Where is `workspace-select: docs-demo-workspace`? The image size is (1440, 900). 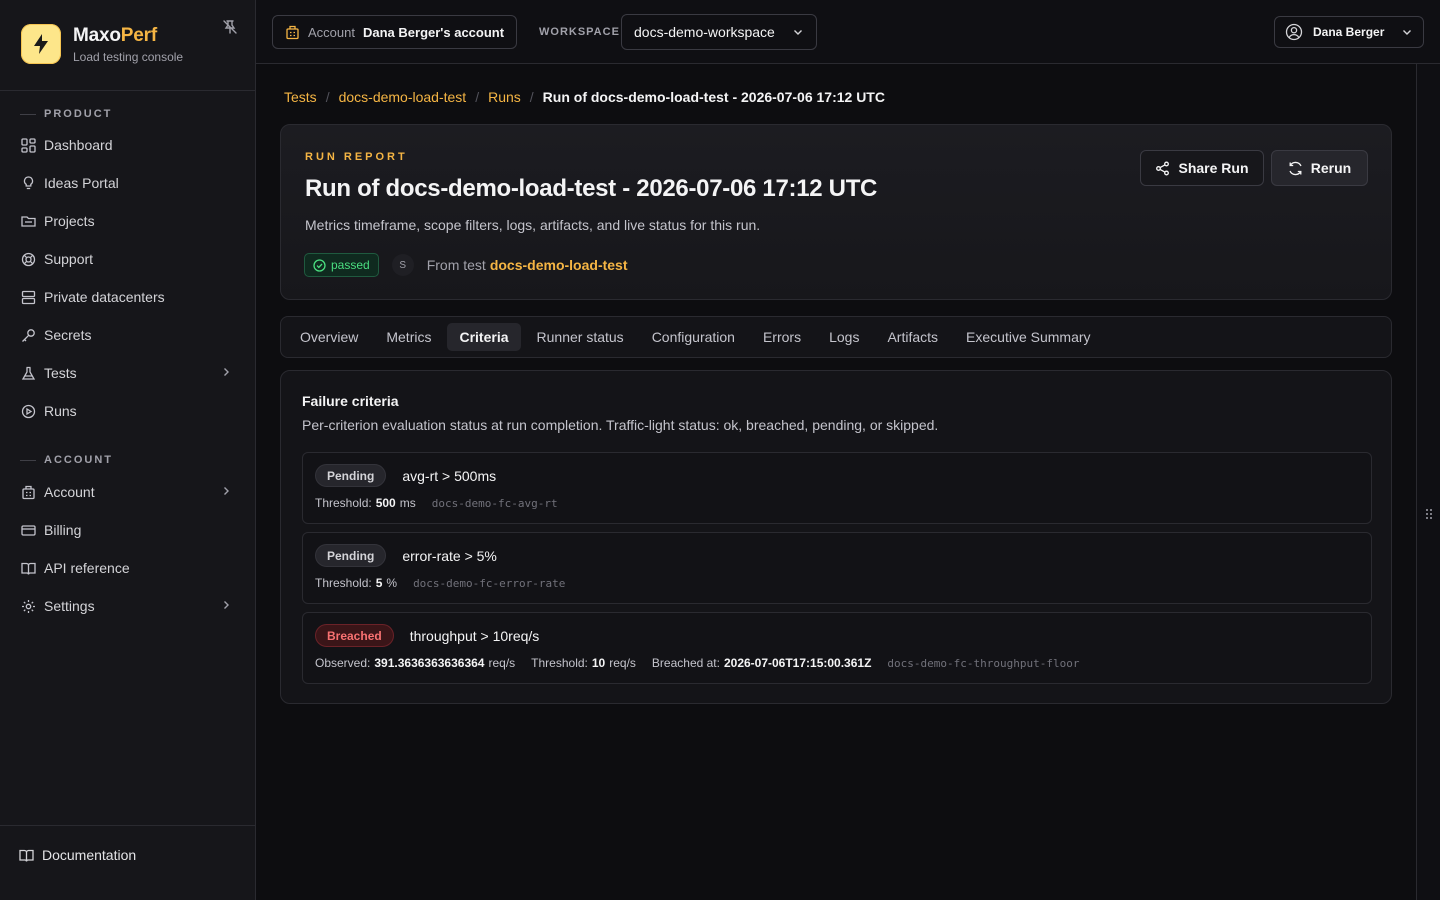 workspace-select: docs-demo-workspace is located at coordinates (719, 32).